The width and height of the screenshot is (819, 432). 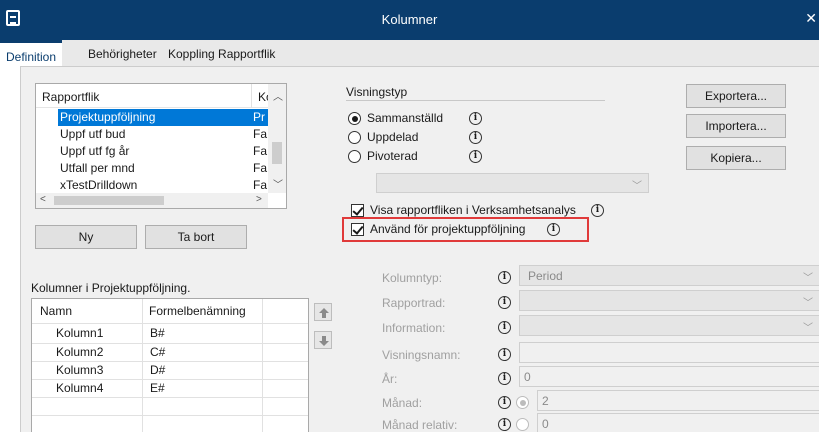 I want to click on scroll-right-icon: >, so click(x=259, y=199).